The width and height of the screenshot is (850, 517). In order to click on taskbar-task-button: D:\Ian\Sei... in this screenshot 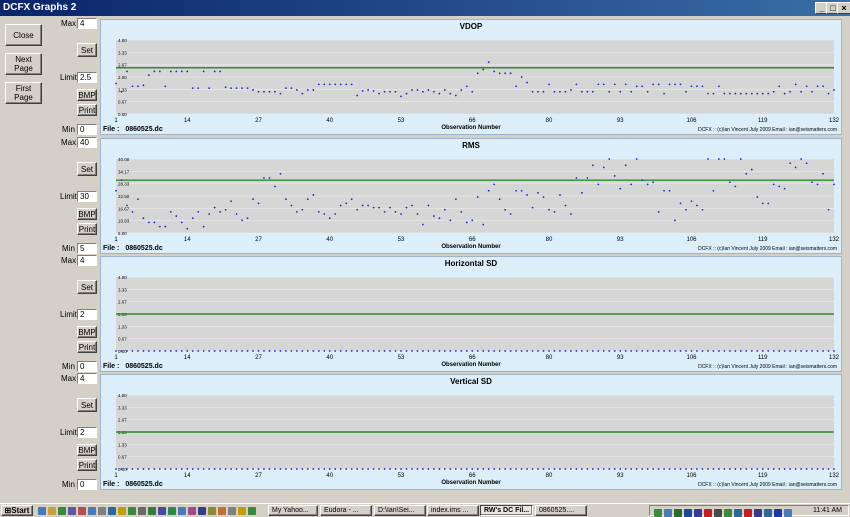, I will do `click(400, 510)`.